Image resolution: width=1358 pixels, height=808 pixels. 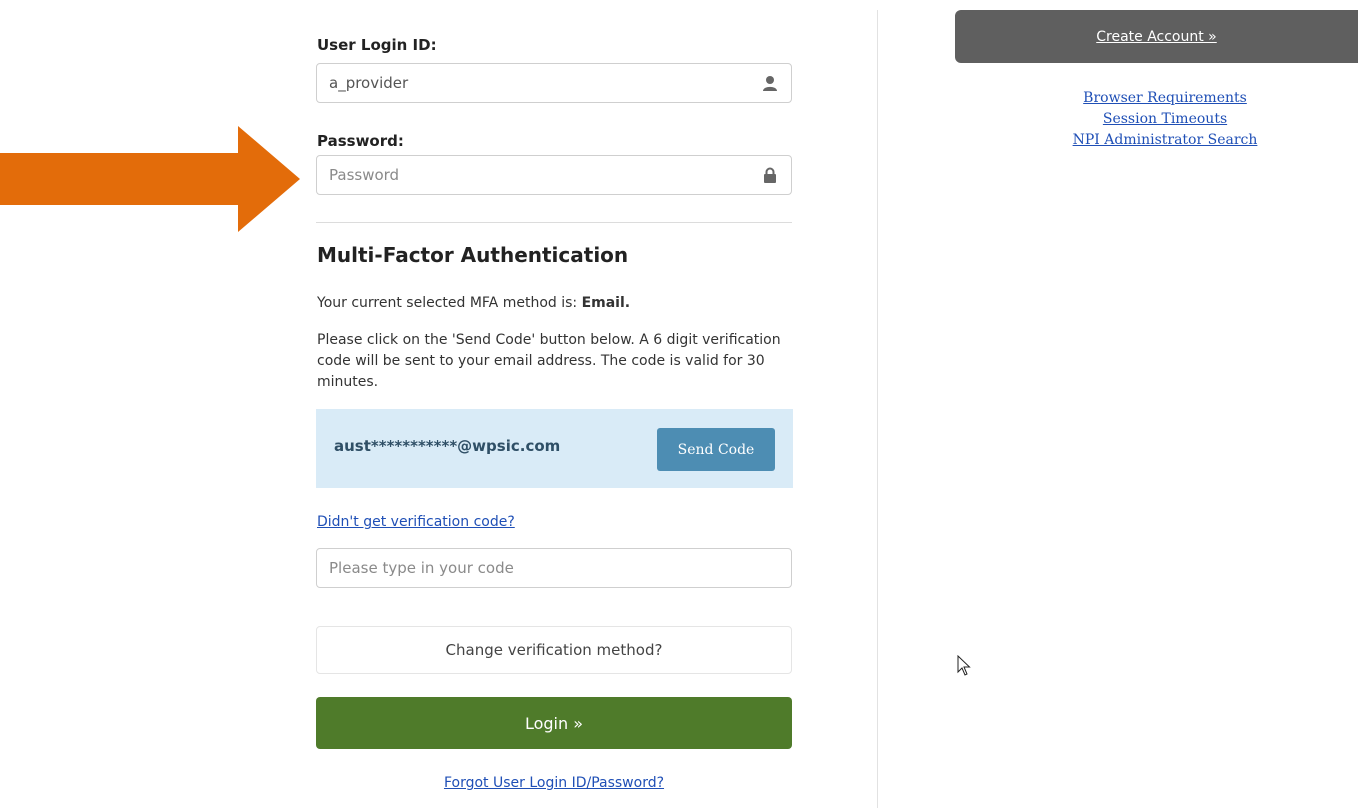 What do you see at coordinates (416, 522) in the screenshot?
I see `didnt-get-code-link: Didn't get verification code?` at bounding box center [416, 522].